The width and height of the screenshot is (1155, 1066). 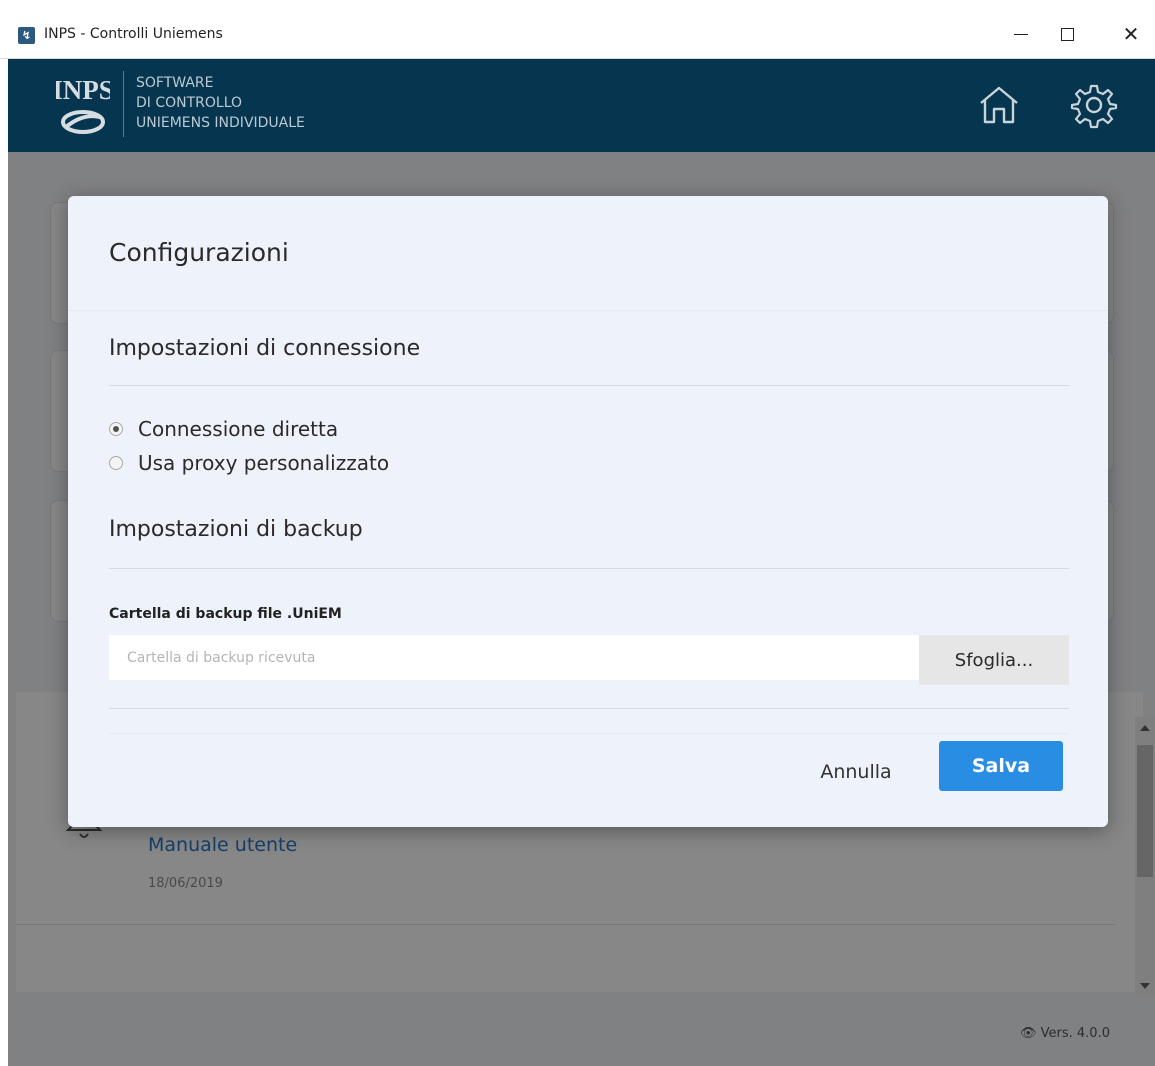 What do you see at coordinates (514, 657) in the screenshot?
I see `backup-folder-input` at bounding box center [514, 657].